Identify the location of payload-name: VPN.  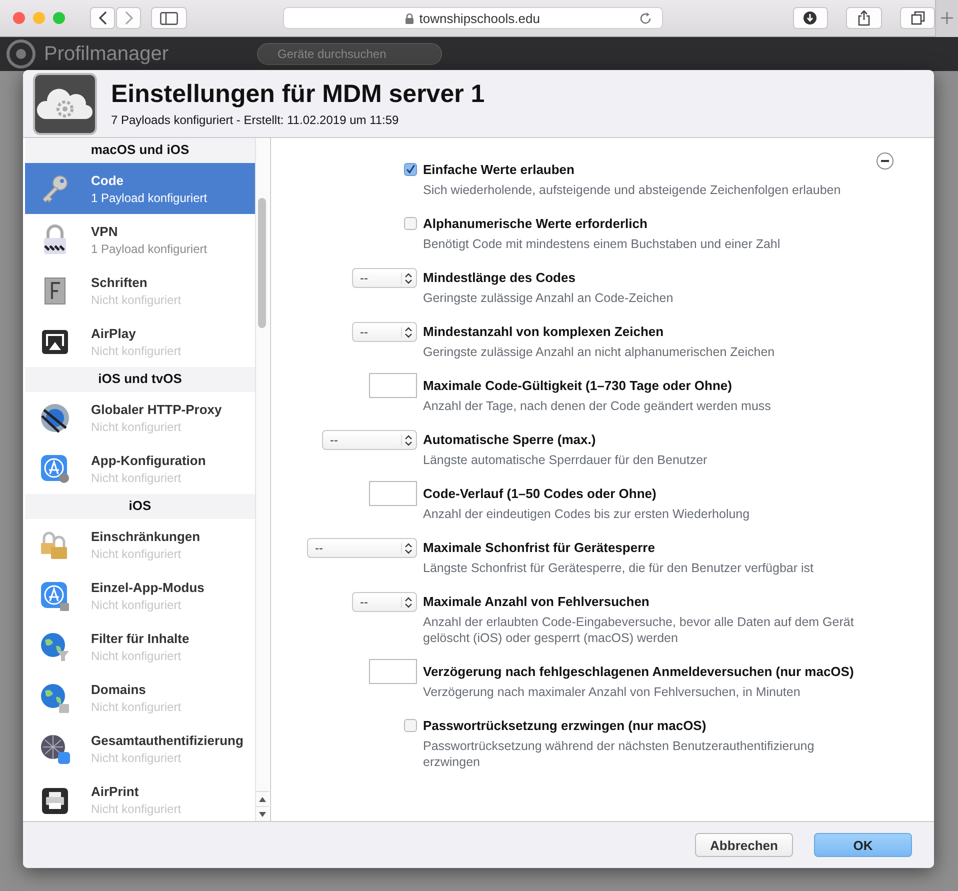
(105, 231).